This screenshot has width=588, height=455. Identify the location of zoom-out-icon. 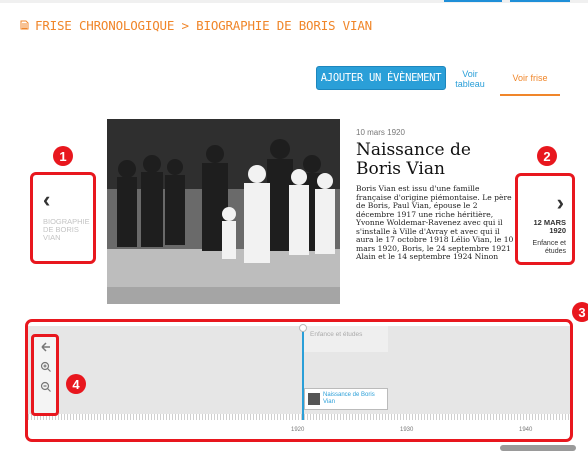
(46, 388).